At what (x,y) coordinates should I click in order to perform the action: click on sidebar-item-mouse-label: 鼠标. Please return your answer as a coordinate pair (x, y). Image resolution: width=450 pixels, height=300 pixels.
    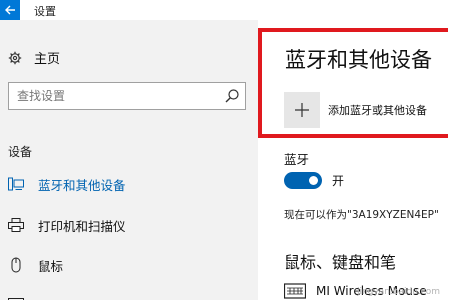
    Looking at the image, I should click on (51, 266).